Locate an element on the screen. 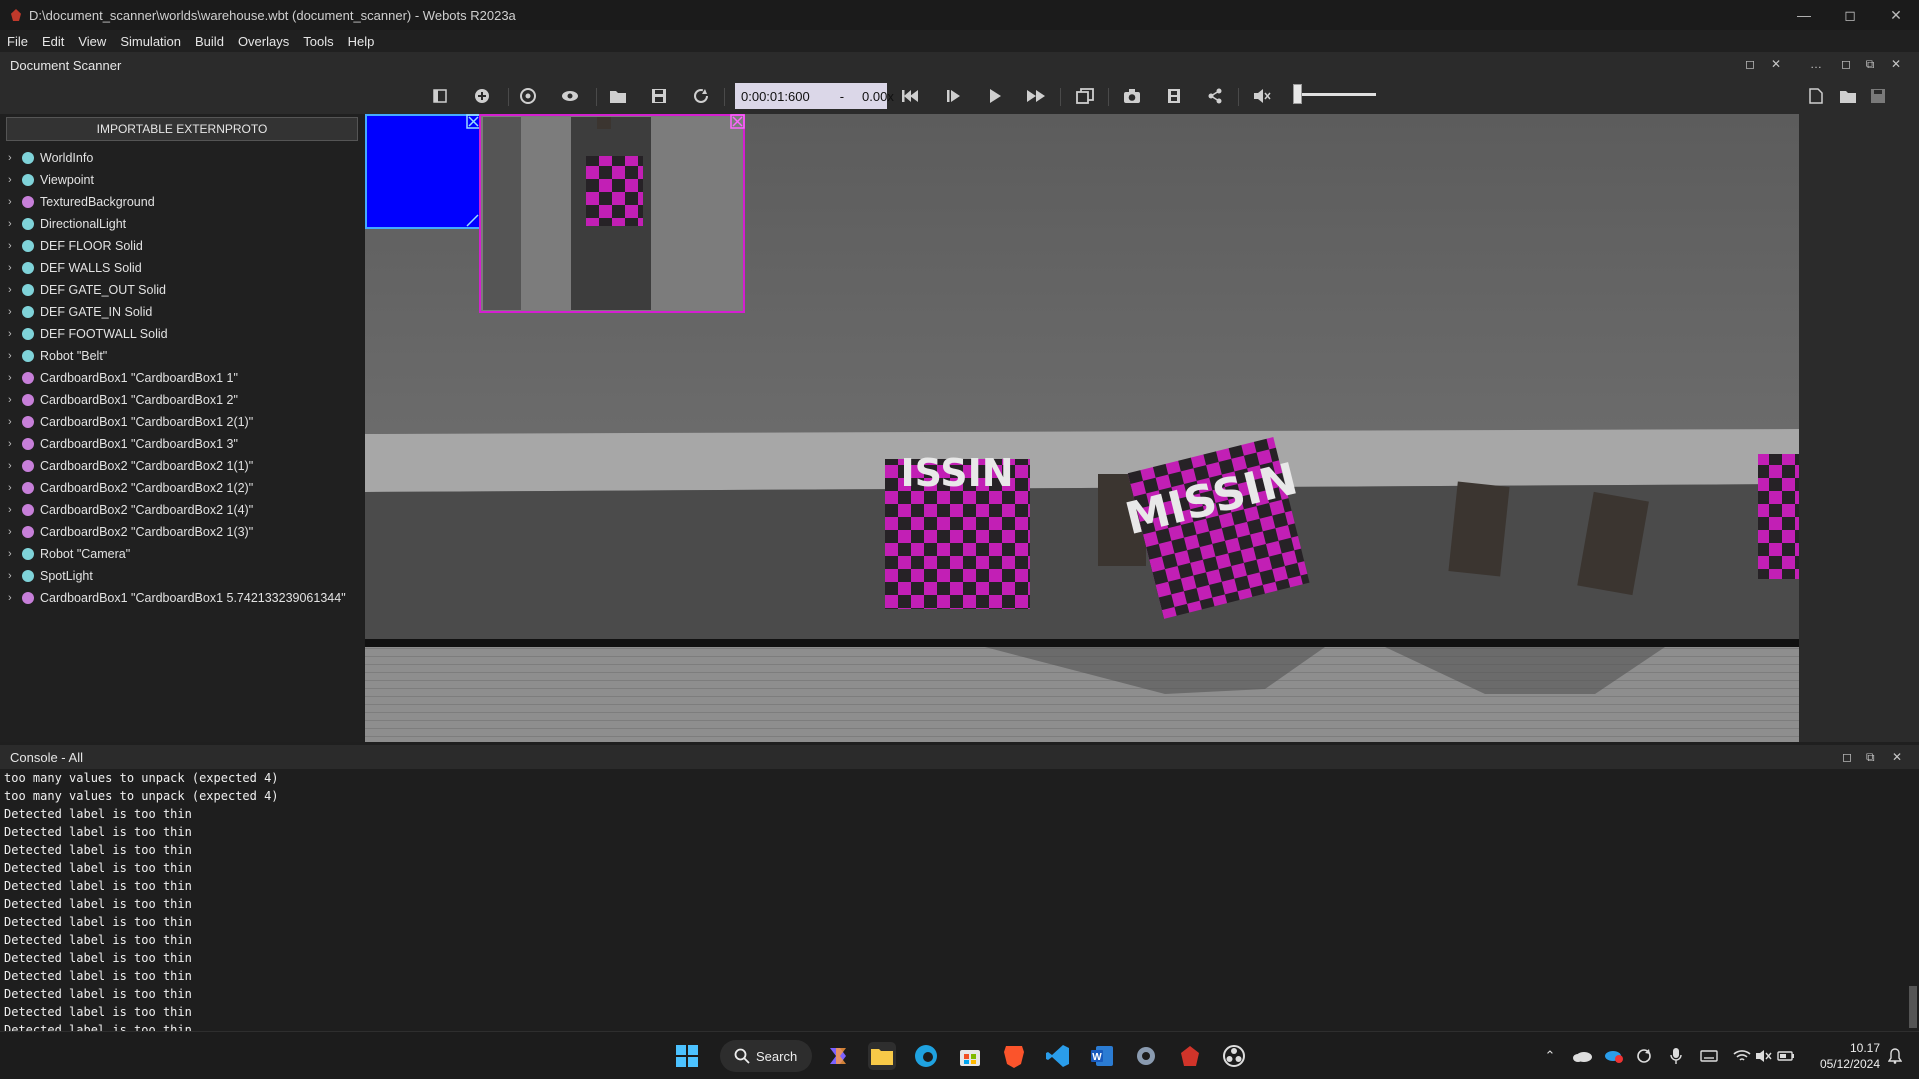 This screenshot has height=1079, width=1919. editor-maximize-icon: ◻ is located at coordinates (1846, 64).